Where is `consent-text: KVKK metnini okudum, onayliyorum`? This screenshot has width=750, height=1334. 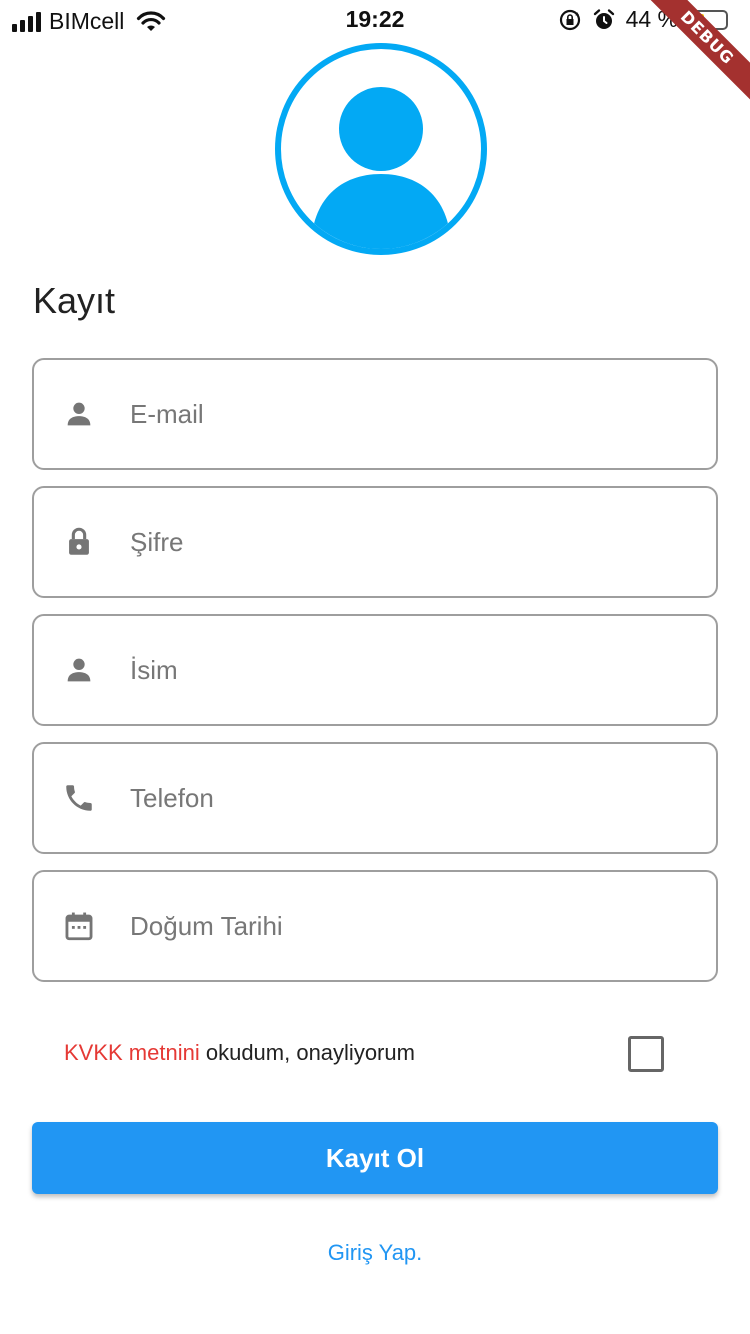 consent-text: KVKK metnini okudum, onayliyorum is located at coordinates (239, 1053).